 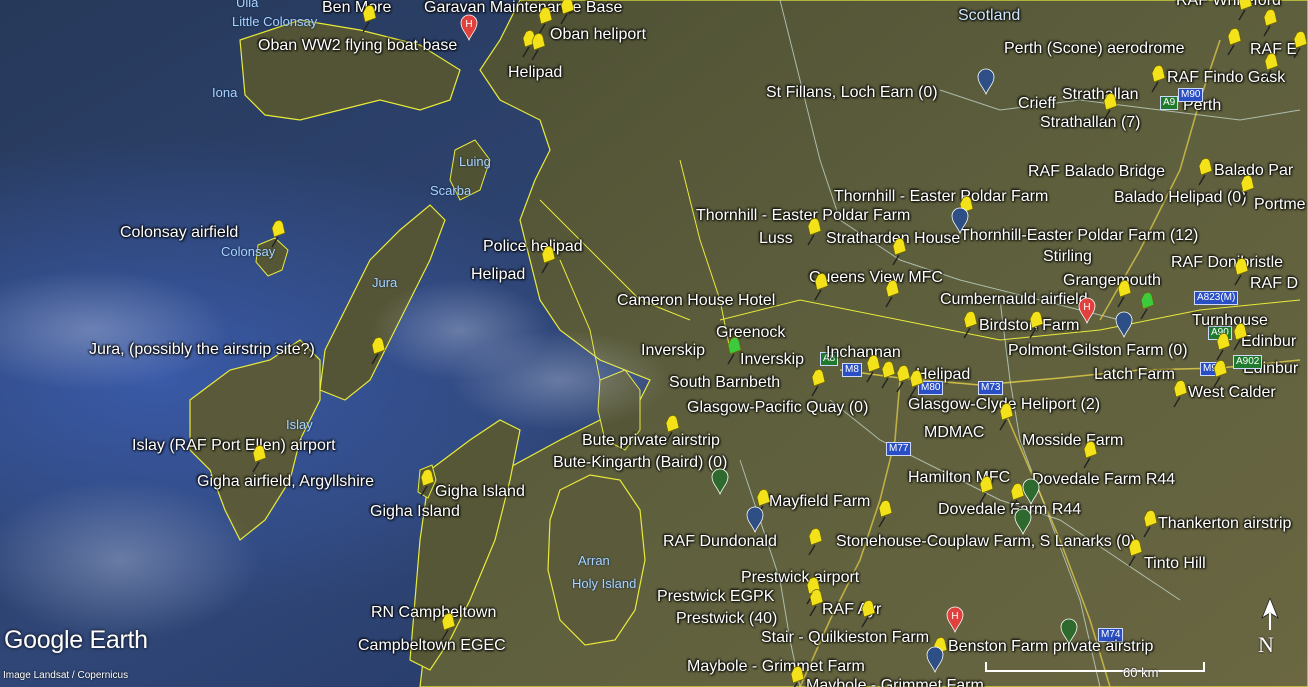 What do you see at coordinates (931, 388) in the screenshot?
I see `road-shield: M80` at bounding box center [931, 388].